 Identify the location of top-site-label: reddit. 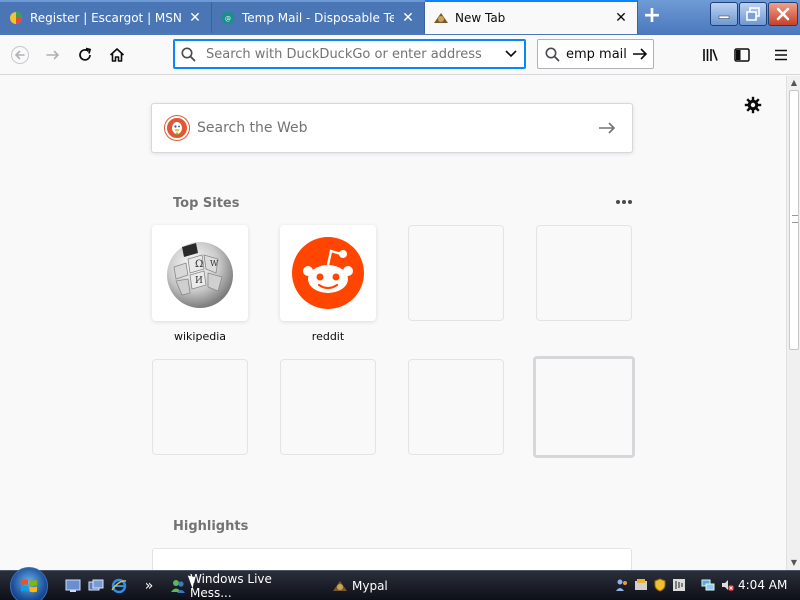
(328, 336).